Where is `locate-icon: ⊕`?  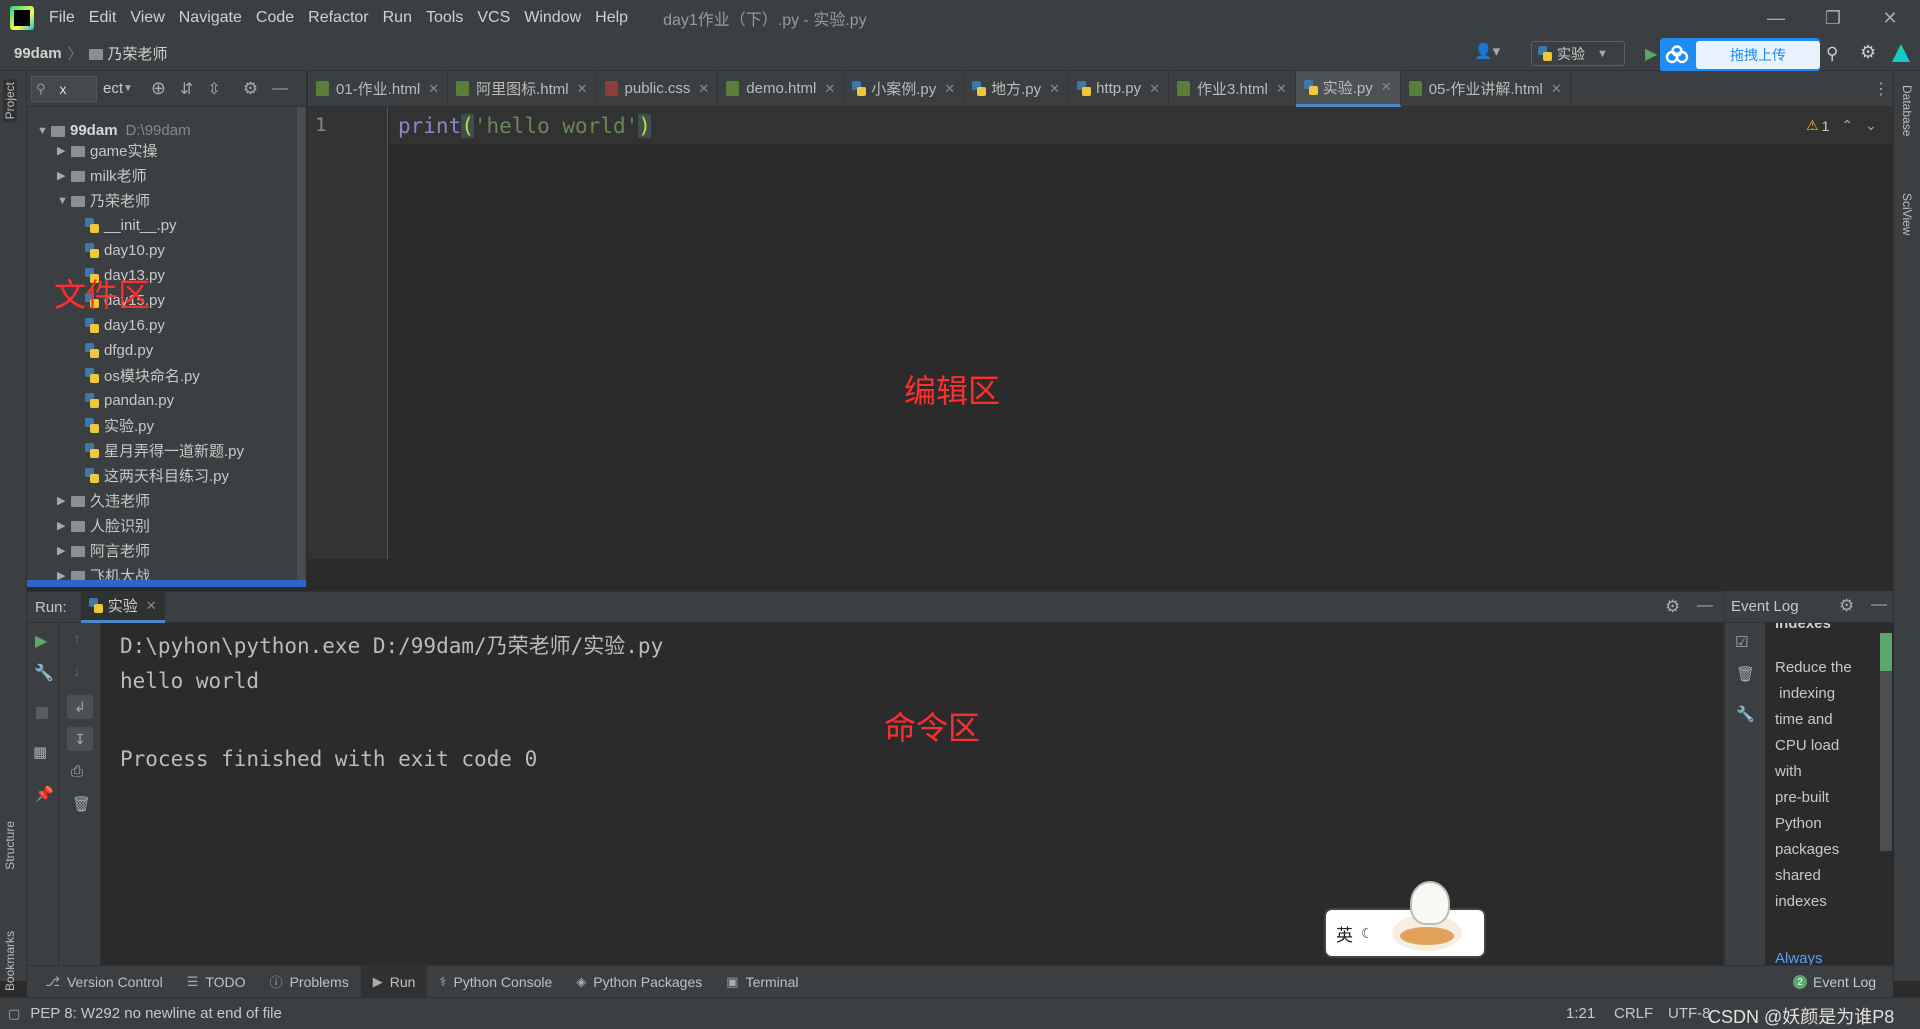 locate-icon: ⊕ is located at coordinates (158, 88).